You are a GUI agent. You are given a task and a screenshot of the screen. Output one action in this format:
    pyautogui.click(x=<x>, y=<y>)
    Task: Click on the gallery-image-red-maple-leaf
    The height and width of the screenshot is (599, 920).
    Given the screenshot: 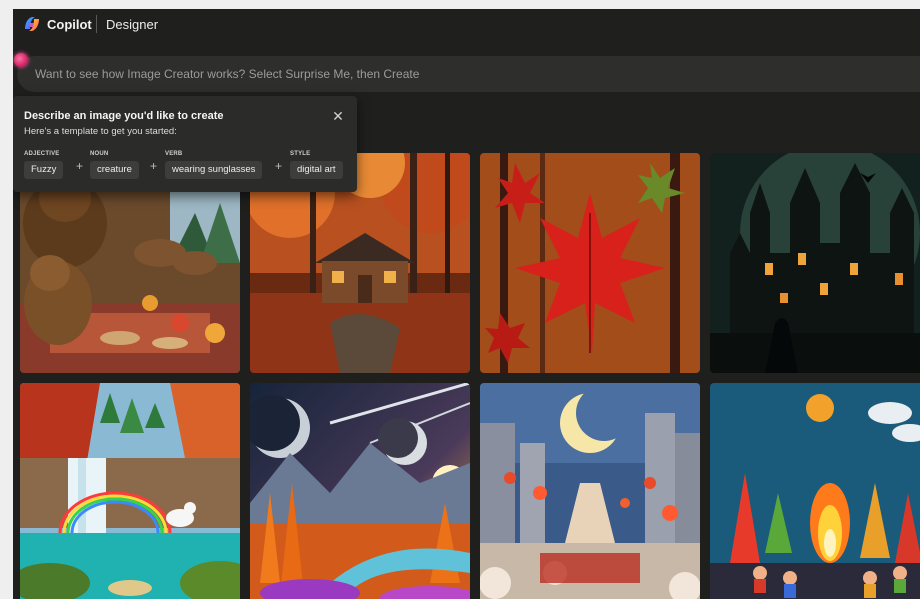 What is the action you would take?
    pyautogui.click(x=590, y=263)
    